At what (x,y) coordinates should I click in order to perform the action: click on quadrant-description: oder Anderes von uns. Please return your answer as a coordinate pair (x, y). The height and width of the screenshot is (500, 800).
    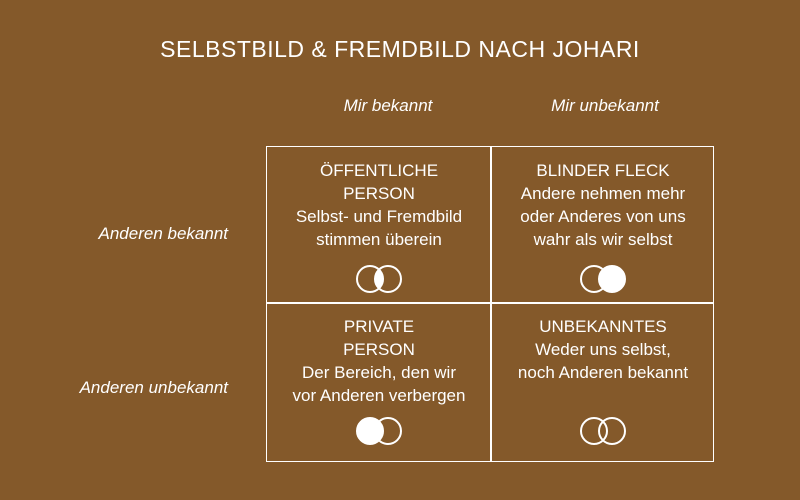
    Looking at the image, I should click on (603, 216).